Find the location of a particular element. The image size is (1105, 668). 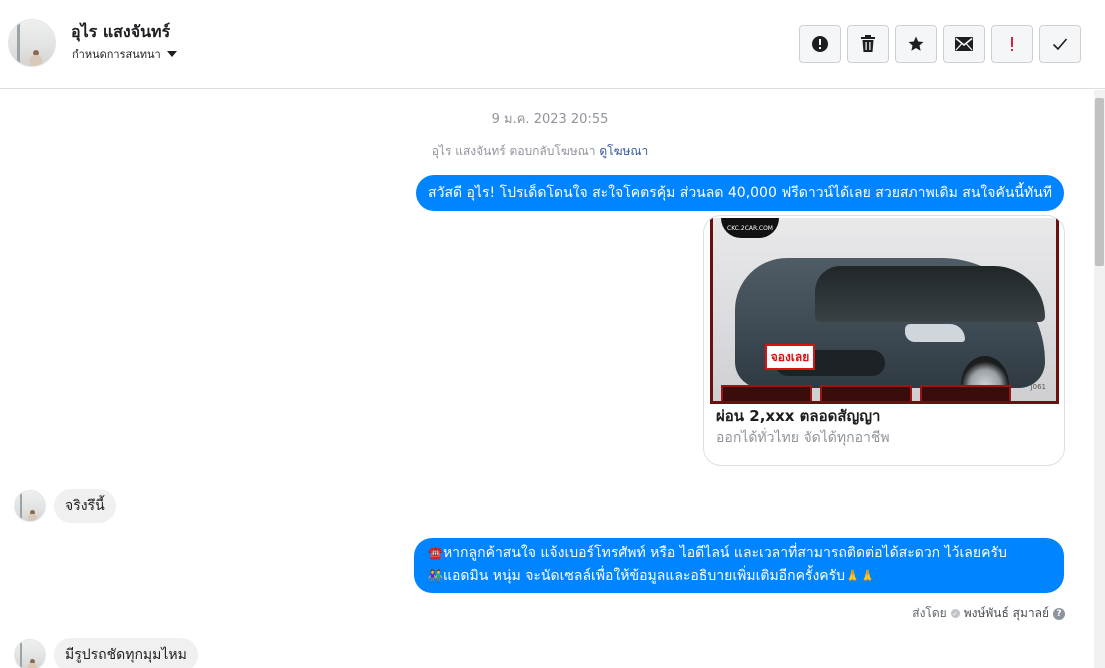

mark-done-button is located at coordinates (1060, 44).